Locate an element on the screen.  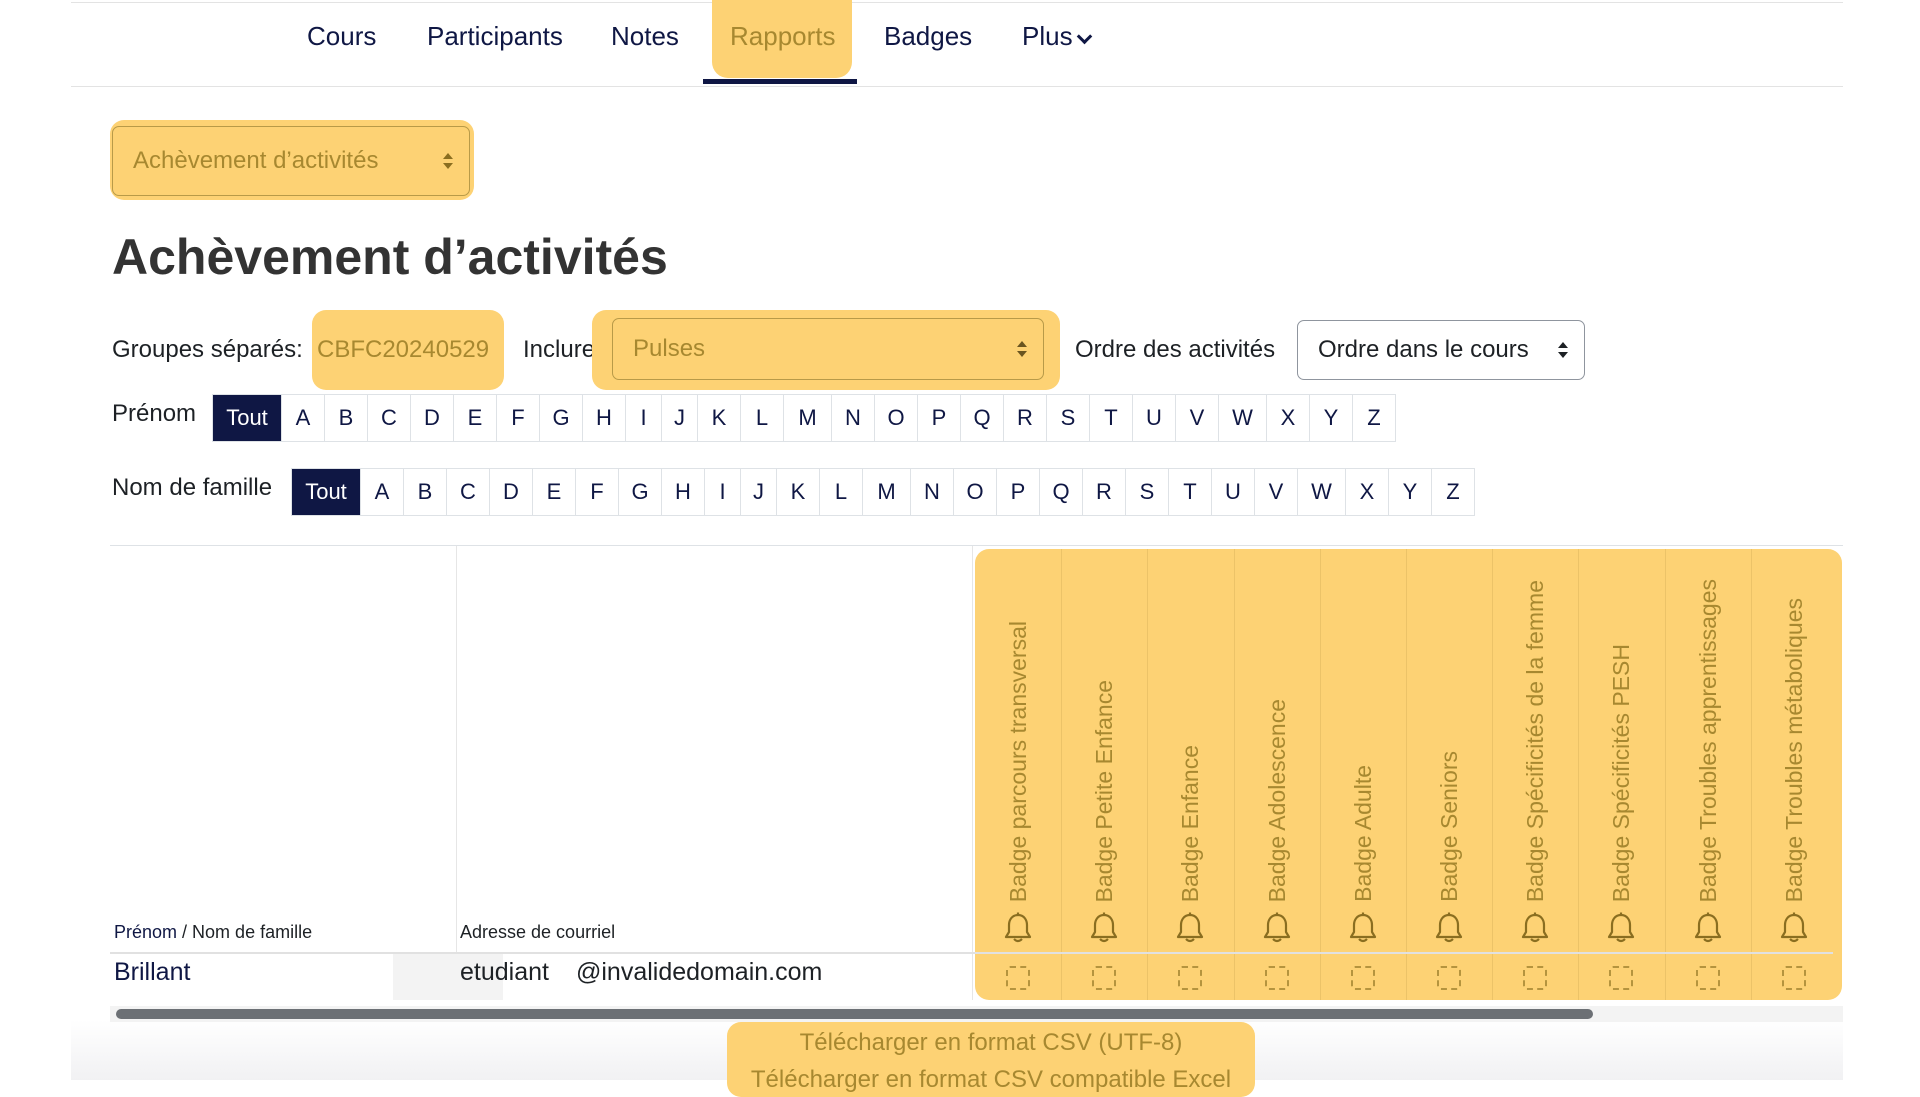
lastname-initial-j: J is located at coordinates (758, 492).